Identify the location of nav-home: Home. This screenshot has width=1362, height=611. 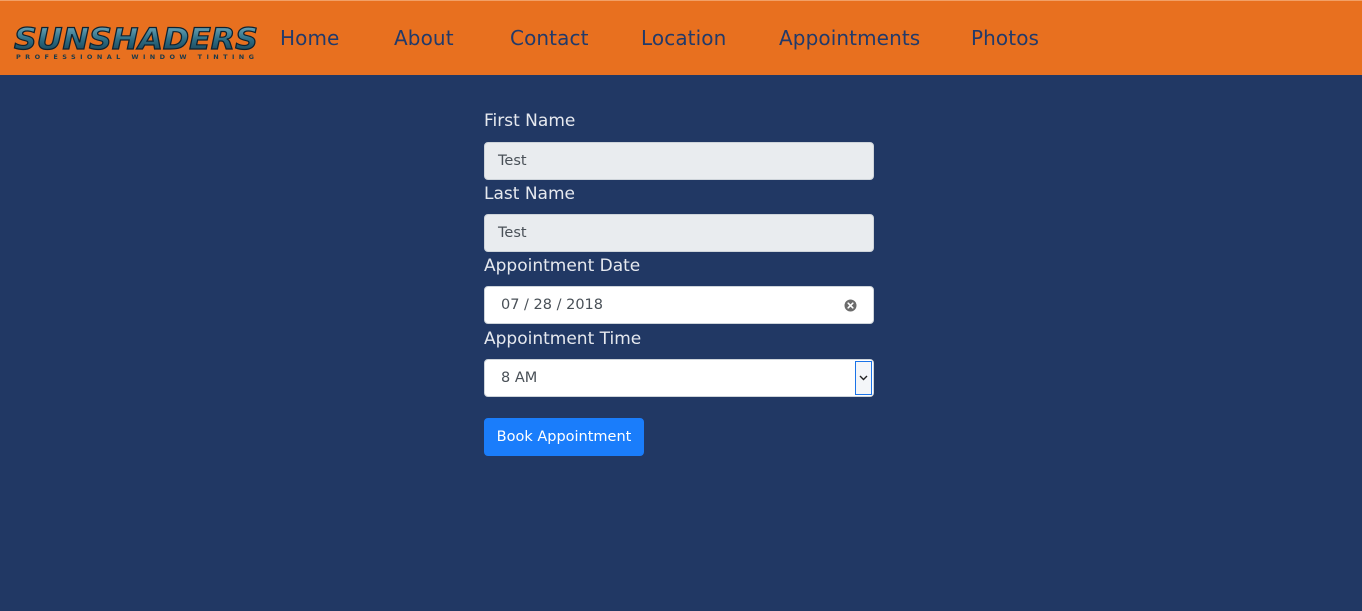
(309, 38).